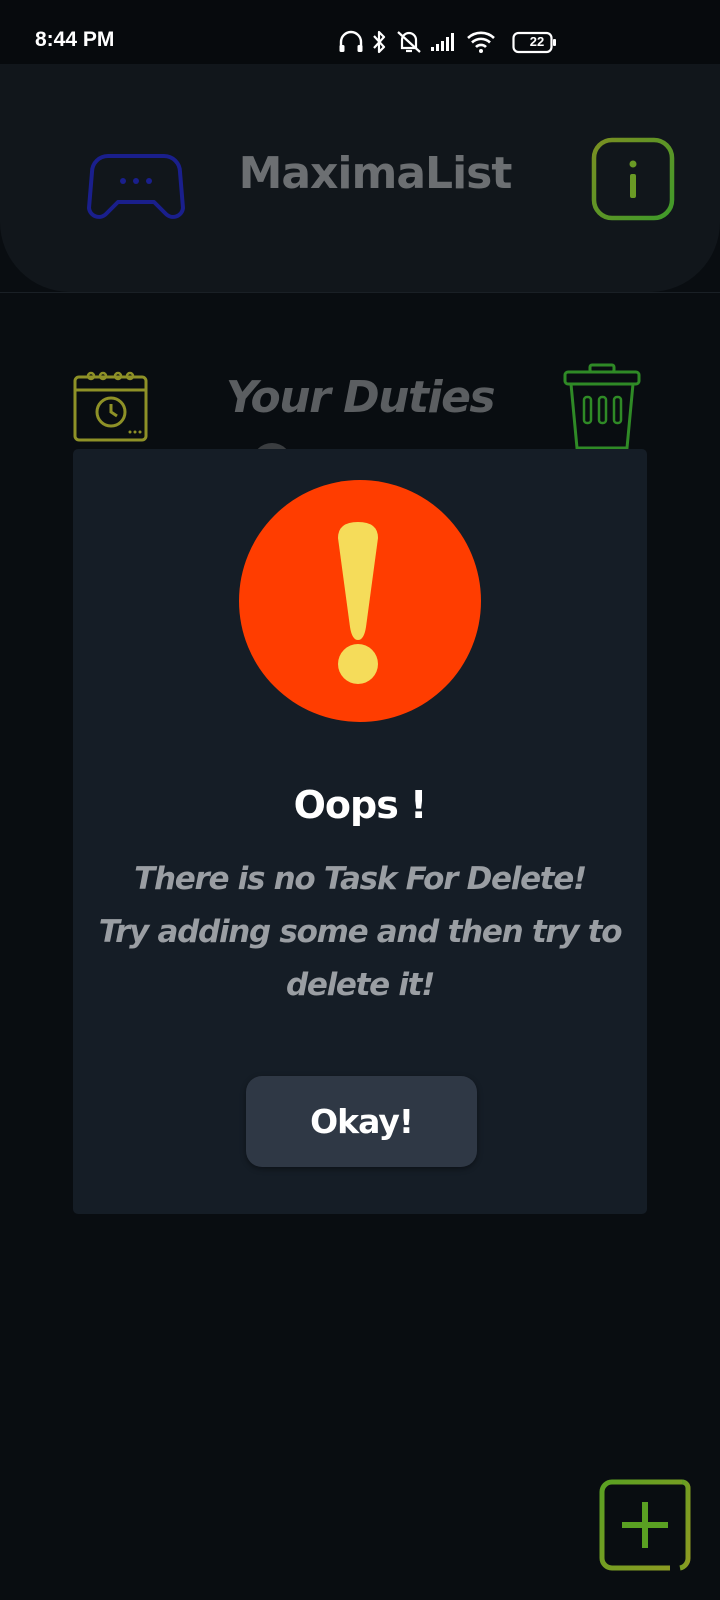  Describe the element at coordinates (537, 41) in the screenshot. I see `battery-level: 22` at that location.